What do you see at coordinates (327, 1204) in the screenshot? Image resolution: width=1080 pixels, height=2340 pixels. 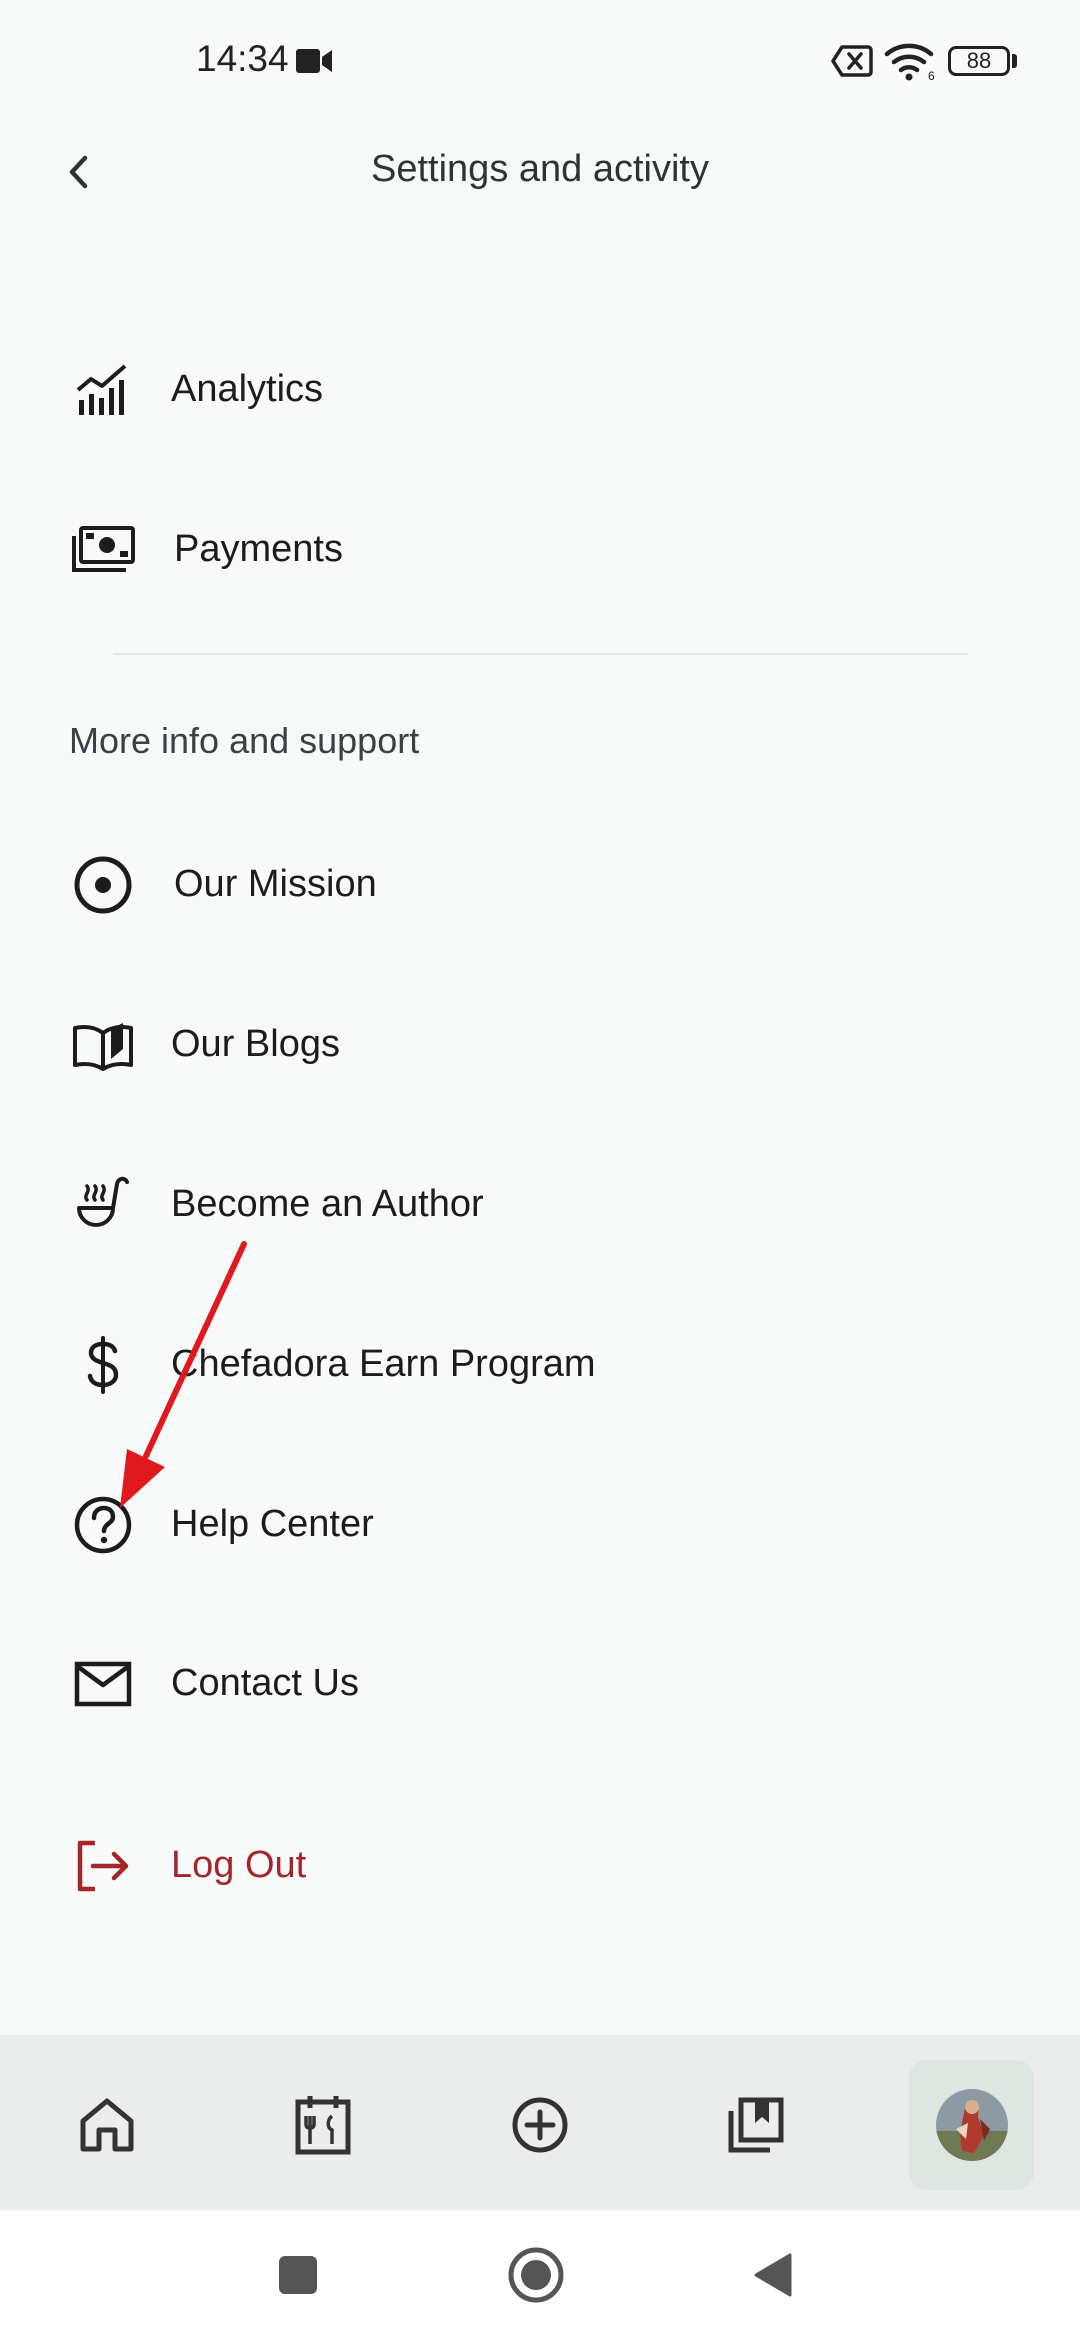 I see `menu-item-label: Become an Author` at bounding box center [327, 1204].